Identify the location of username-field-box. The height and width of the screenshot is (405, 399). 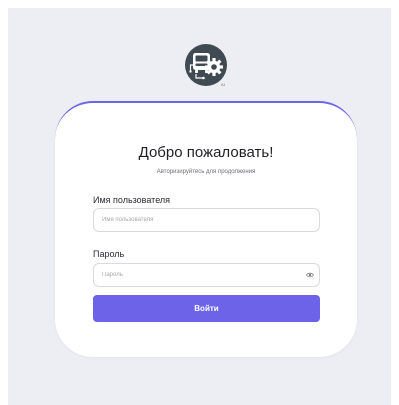
(206, 220).